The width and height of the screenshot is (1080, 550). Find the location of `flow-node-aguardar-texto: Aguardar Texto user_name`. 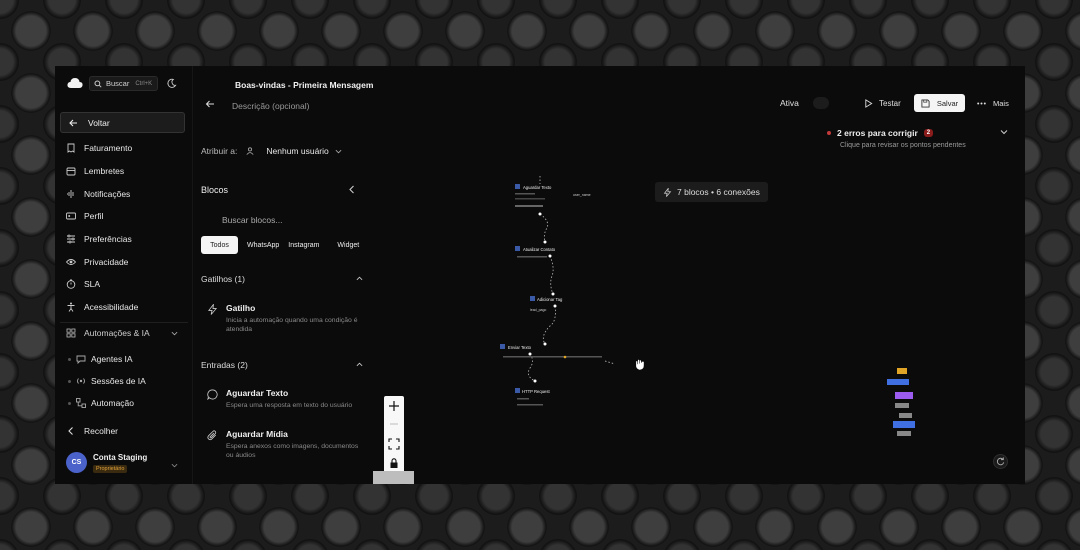

flow-node-aguardar-texto: Aguardar Texto user_name is located at coordinates (553, 195).